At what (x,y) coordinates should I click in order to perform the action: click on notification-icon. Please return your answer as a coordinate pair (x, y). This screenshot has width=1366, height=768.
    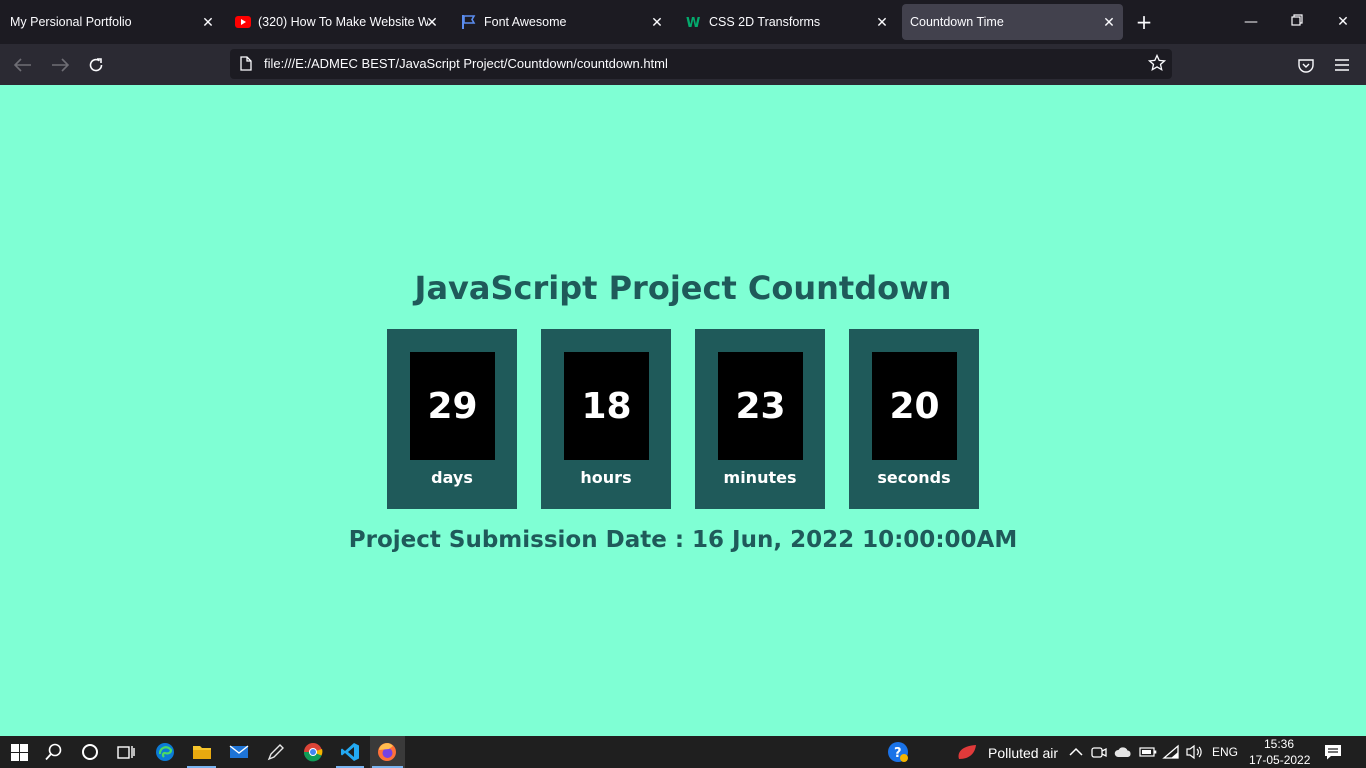
    Looking at the image, I should click on (1333, 752).